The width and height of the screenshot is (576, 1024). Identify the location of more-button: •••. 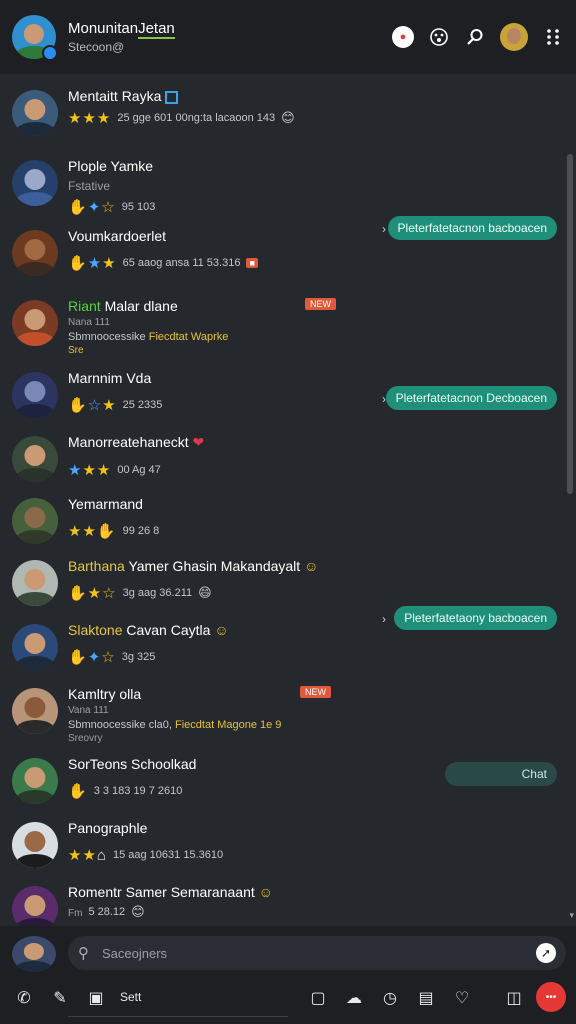
(551, 997).